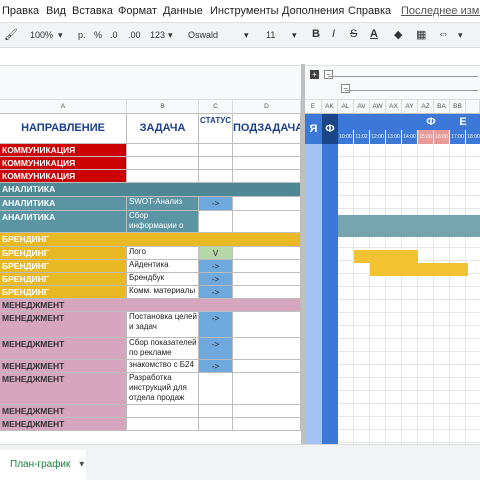 This screenshot has width=480, height=480. I want to click on task-cell: Постановка целей и задач, so click(163, 325).